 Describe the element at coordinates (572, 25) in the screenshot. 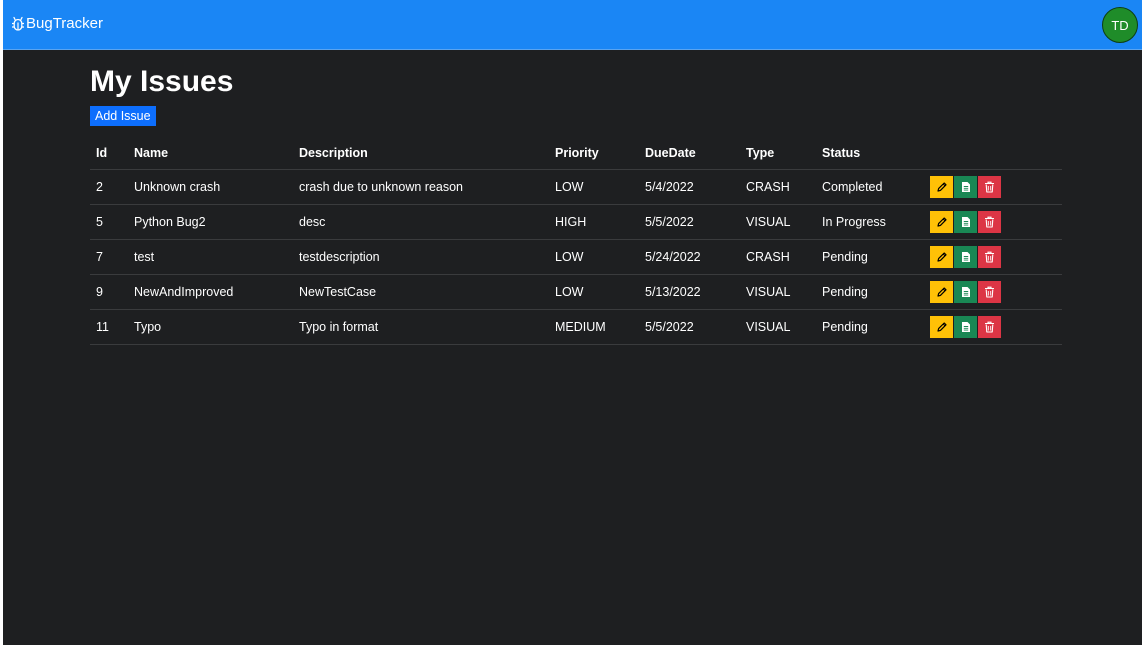

I see `top-navbar: BugTracker TD` at that location.